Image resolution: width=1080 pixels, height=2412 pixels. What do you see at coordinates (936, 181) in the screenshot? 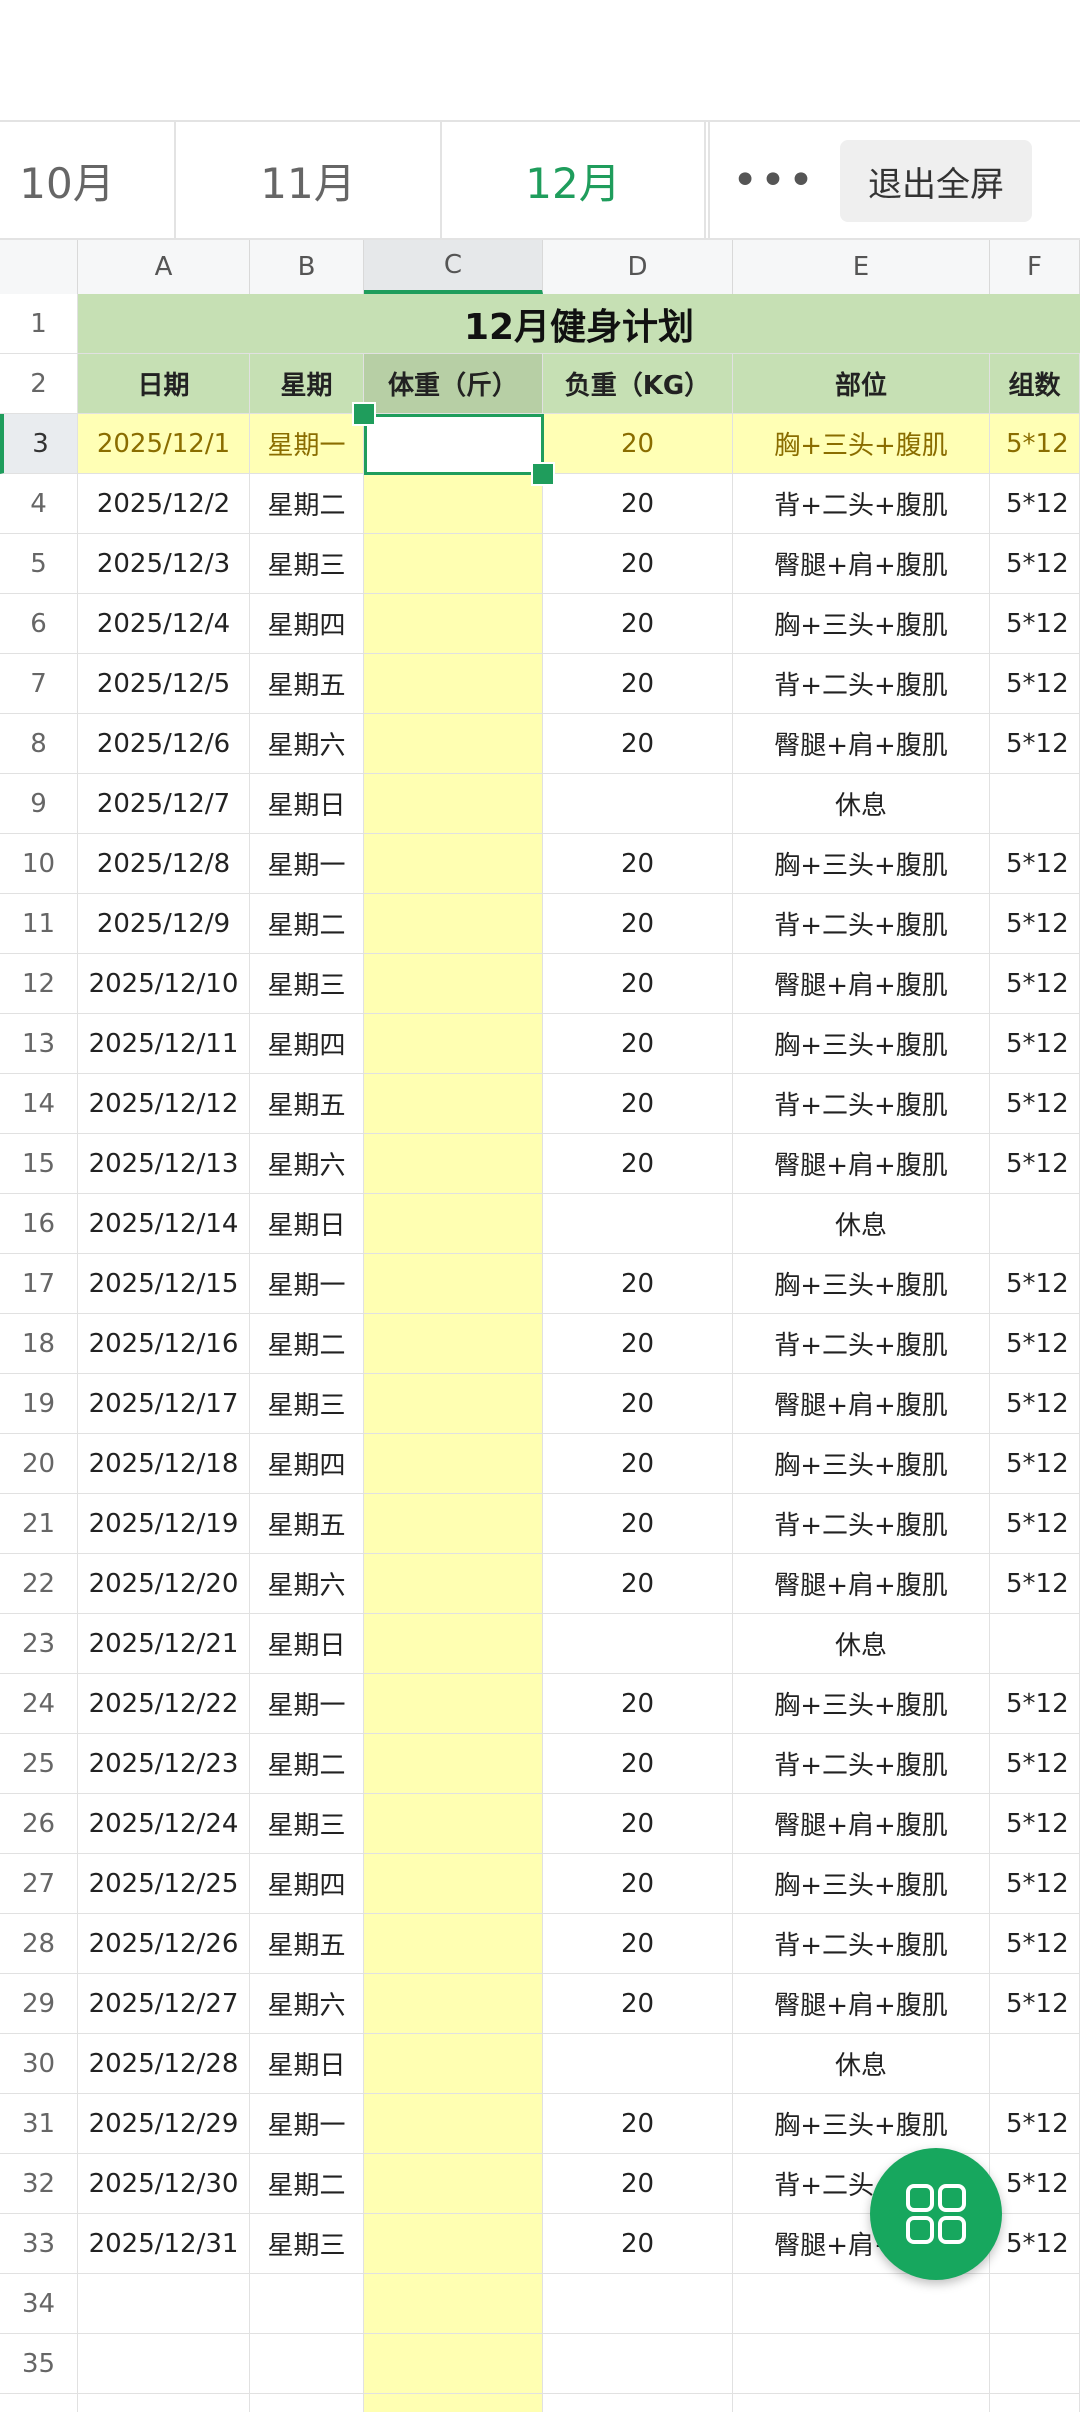
I see `exit-fullscreen-button: 退出全屏` at bounding box center [936, 181].